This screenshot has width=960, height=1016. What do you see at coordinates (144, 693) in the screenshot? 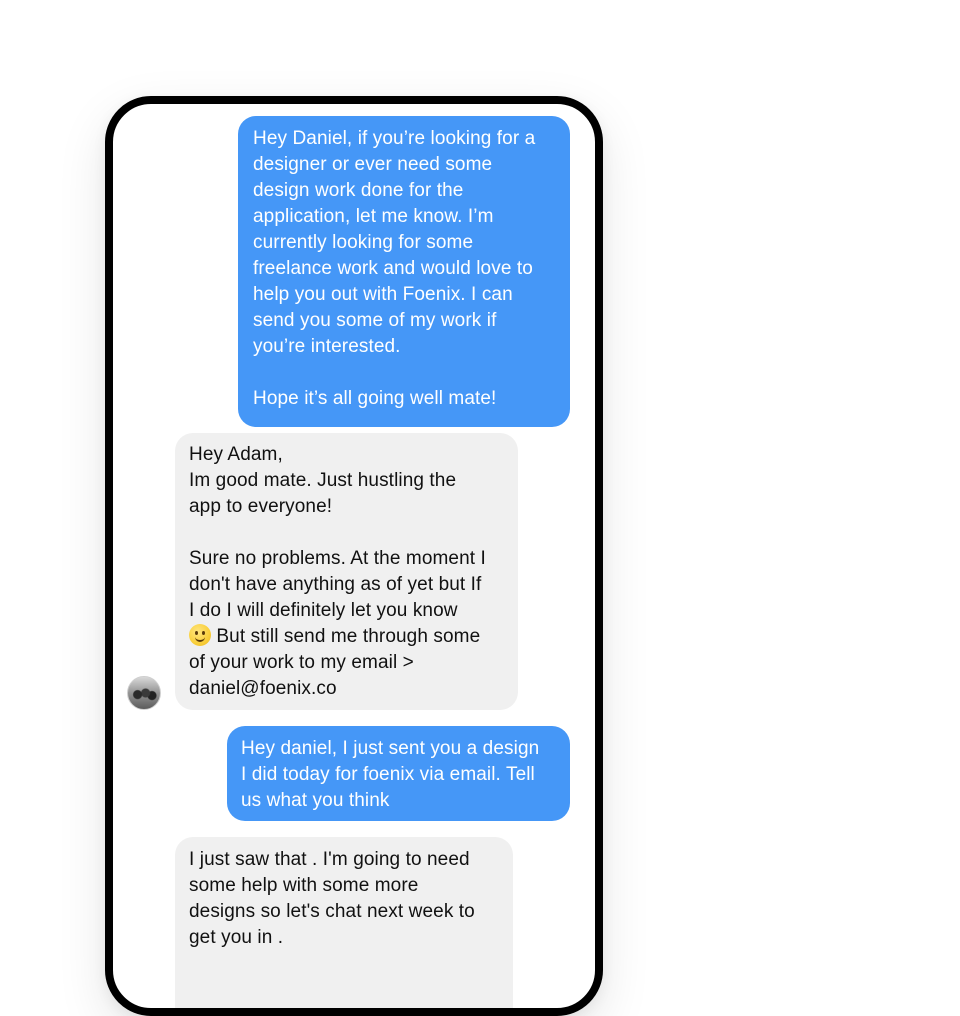
I see `contact-avatar` at bounding box center [144, 693].